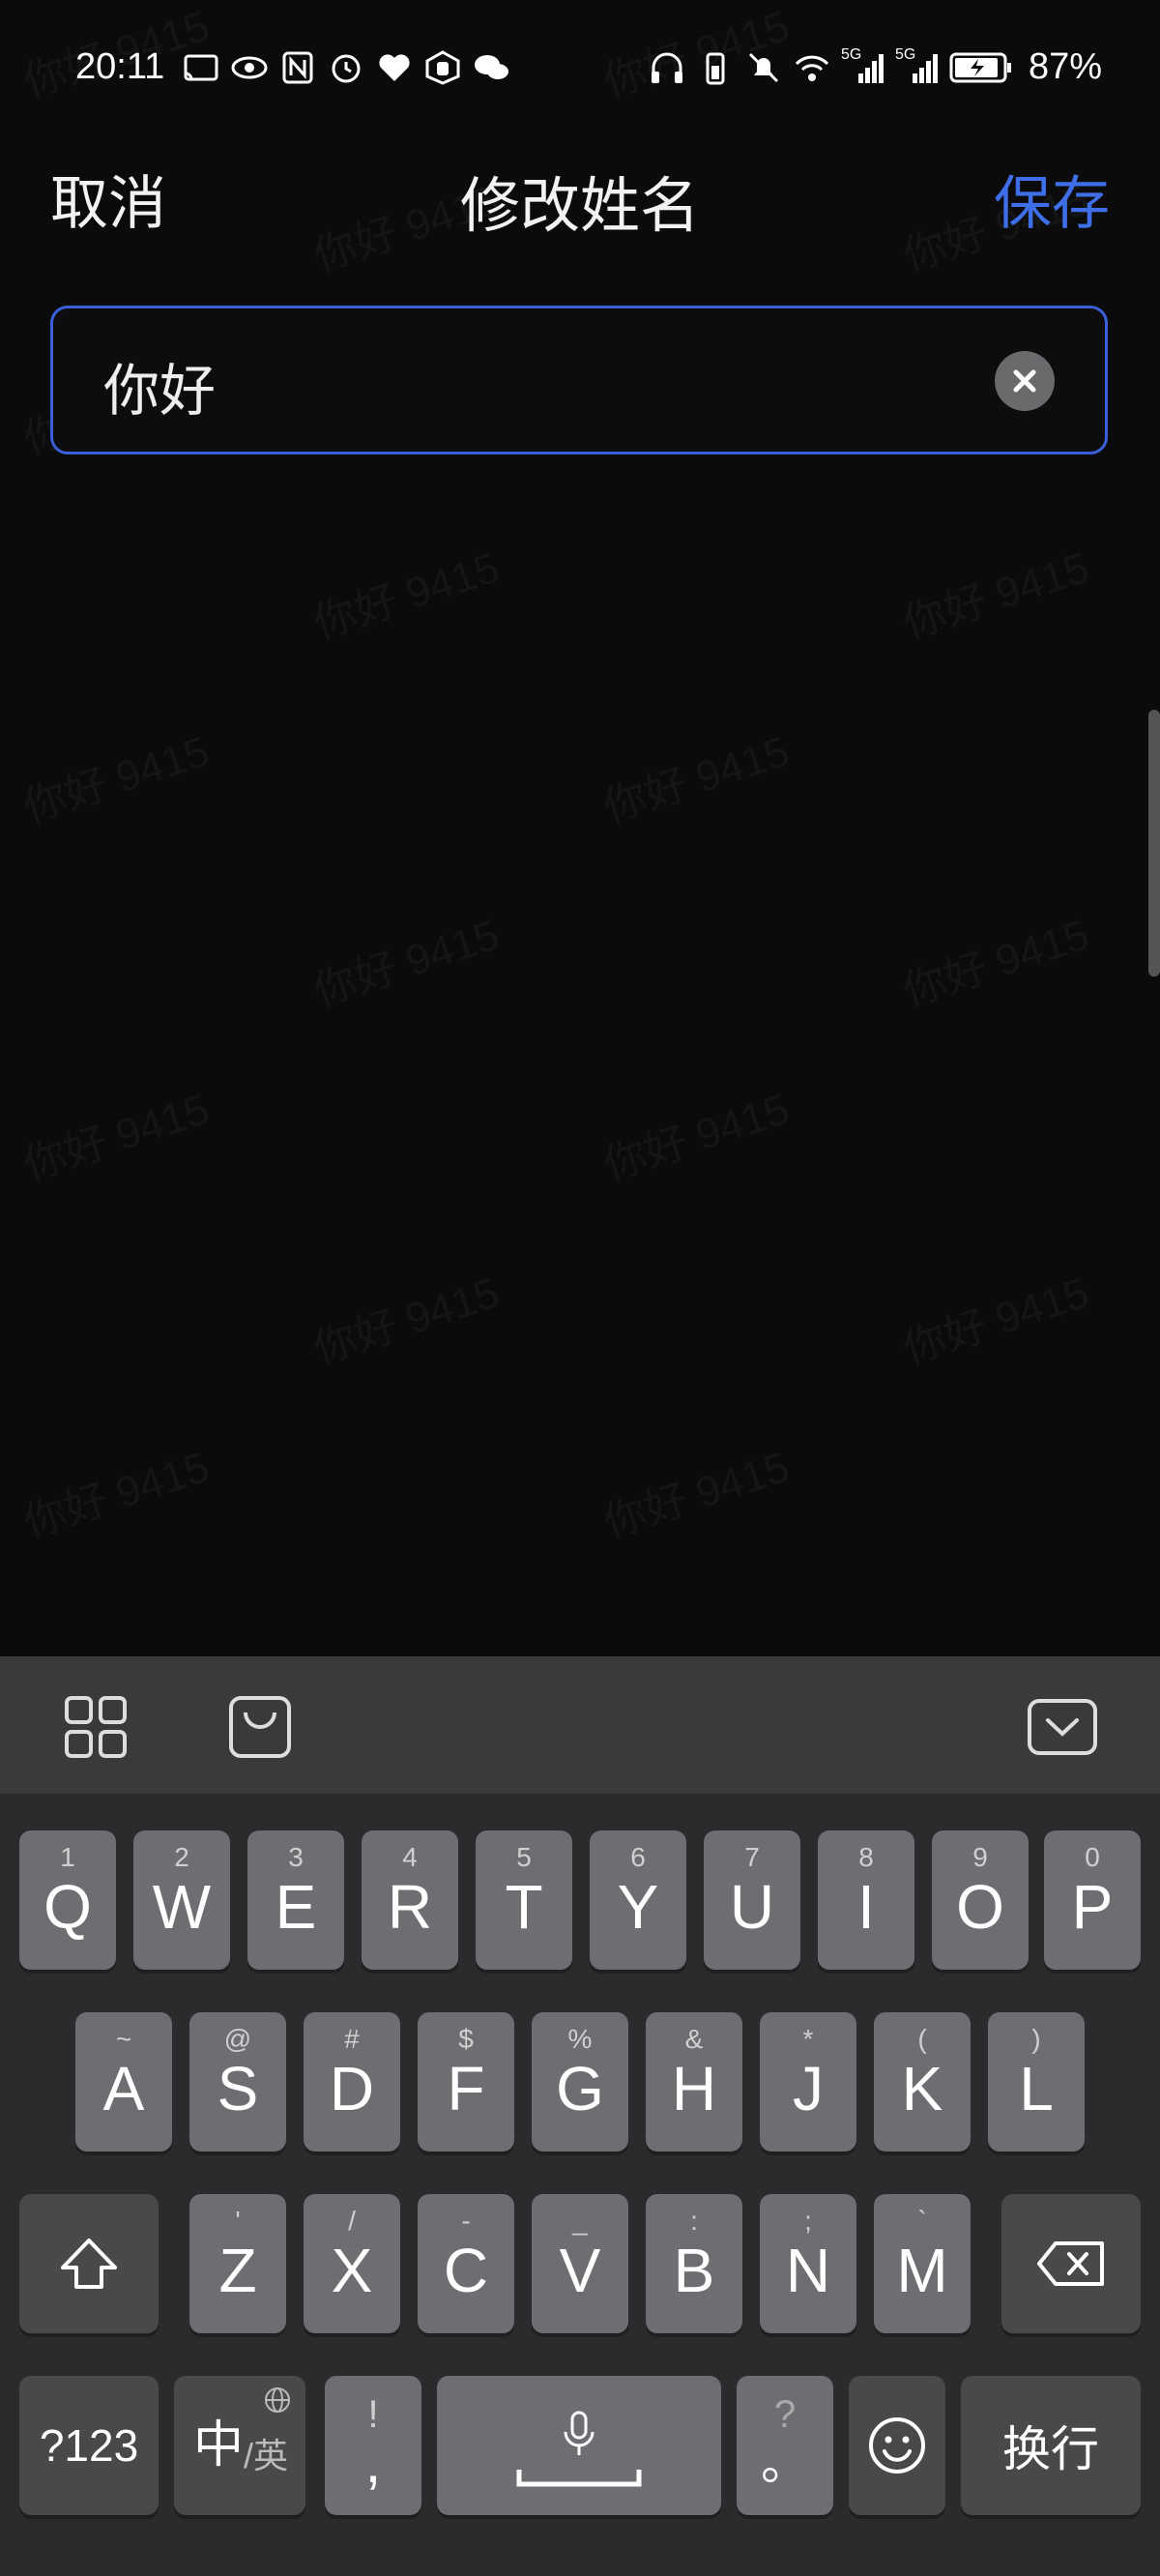 This screenshot has width=1160, height=2576. Describe the element at coordinates (373, 2445) in the screenshot. I see `comma-key: ! ,` at that location.